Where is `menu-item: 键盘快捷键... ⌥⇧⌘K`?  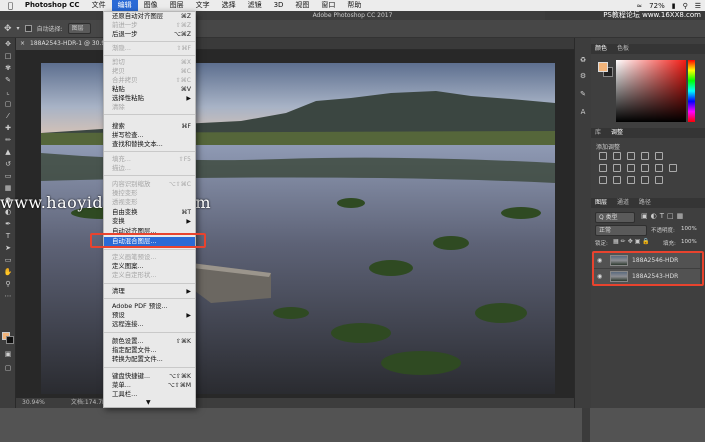
menu-item: 键盘快捷键... ⌥⇧⌘K is located at coordinates (149, 376).